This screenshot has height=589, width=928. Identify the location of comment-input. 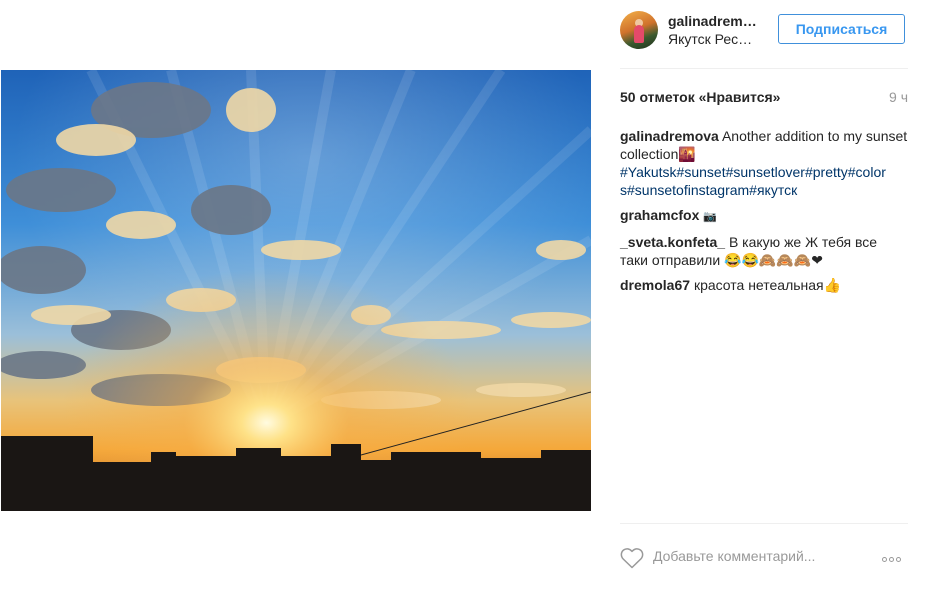
(760, 556).